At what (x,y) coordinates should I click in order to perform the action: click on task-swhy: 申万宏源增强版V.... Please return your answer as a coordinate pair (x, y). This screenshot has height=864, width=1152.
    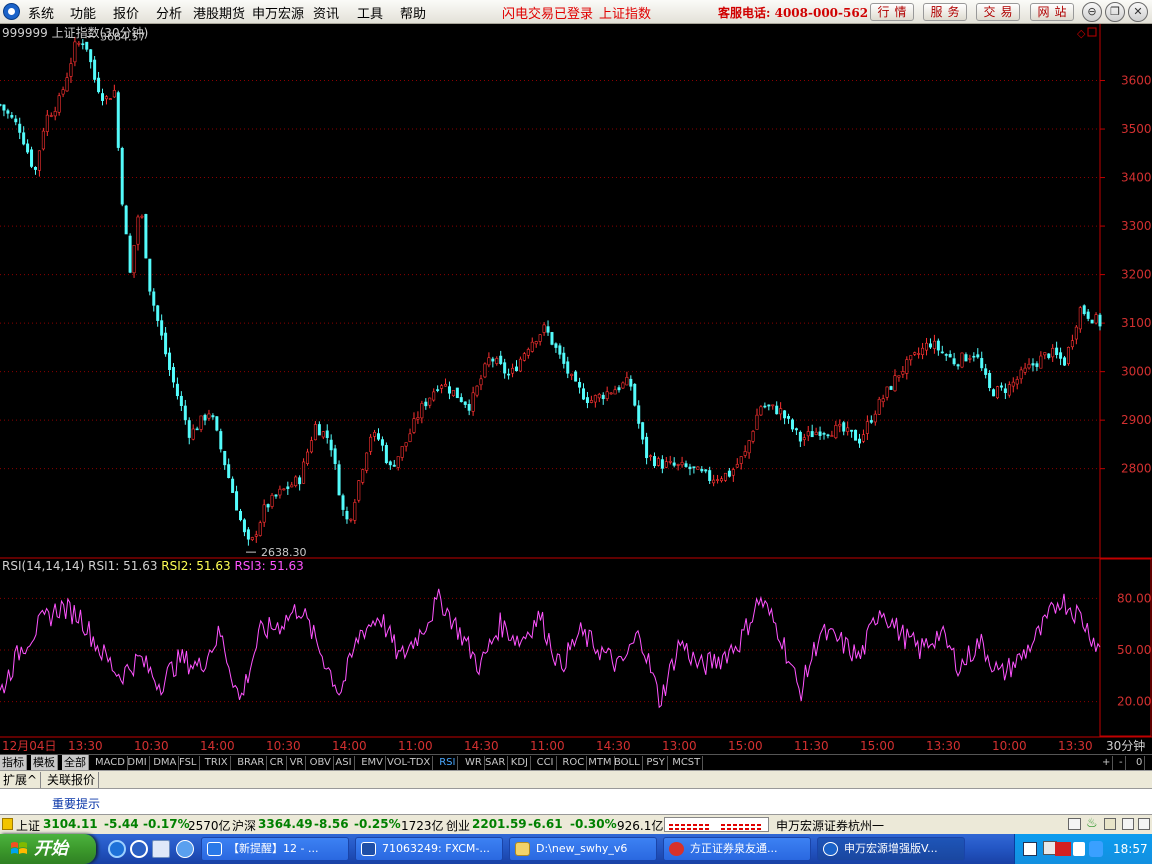
    Looking at the image, I should click on (891, 849).